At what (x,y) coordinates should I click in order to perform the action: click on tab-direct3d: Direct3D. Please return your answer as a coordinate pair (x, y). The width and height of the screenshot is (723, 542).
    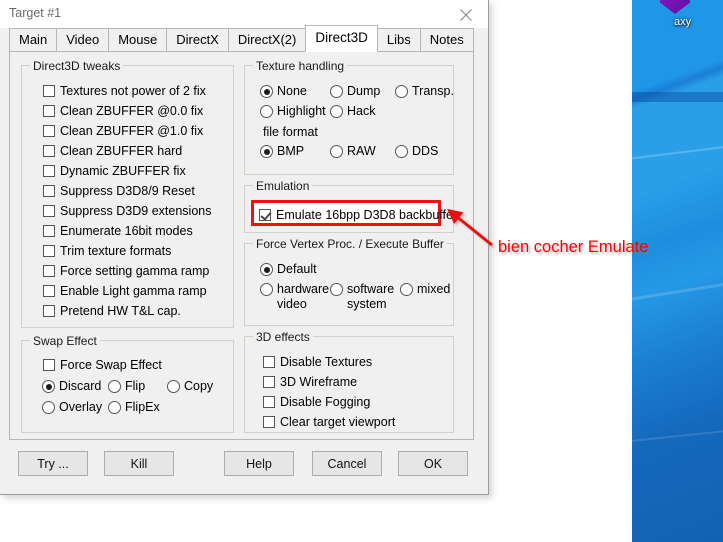
    Looking at the image, I should click on (341, 38).